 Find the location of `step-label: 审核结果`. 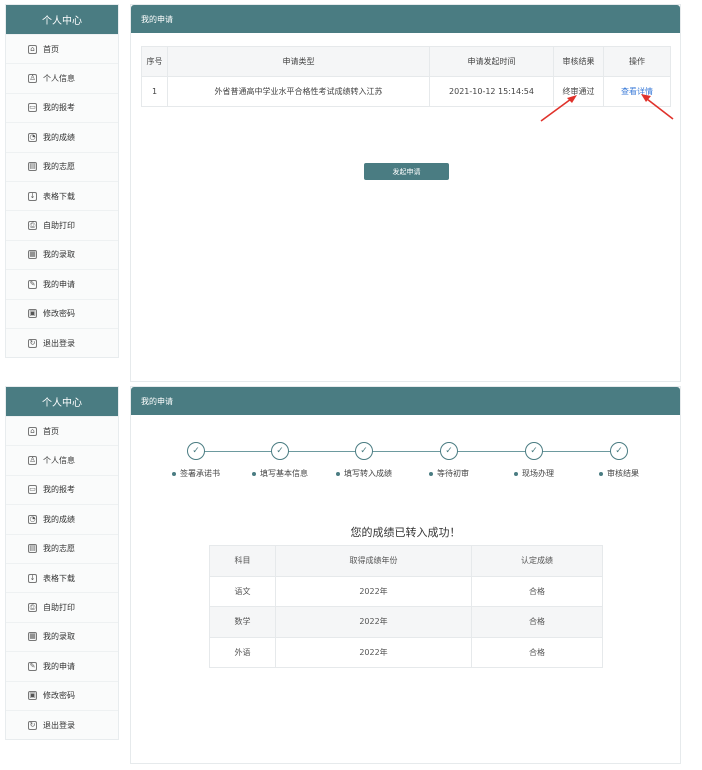

step-label: 审核结果 is located at coordinates (619, 473).